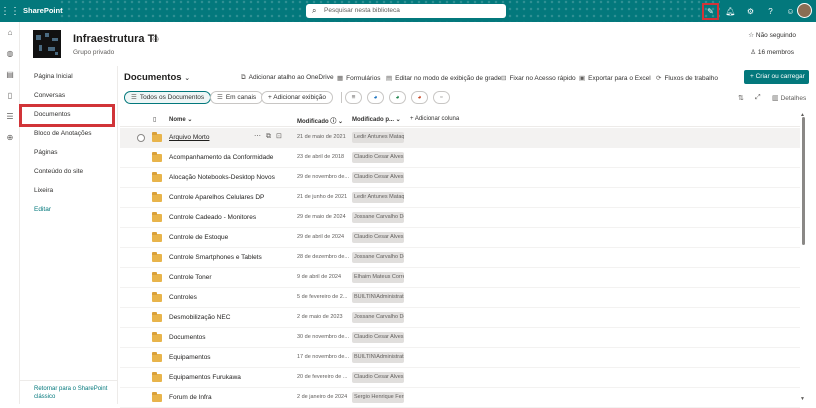 The width and height of the screenshot is (816, 408). Describe the element at coordinates (741, 98) in the screenshot. I see `sort-icon: ⇅` at that location.